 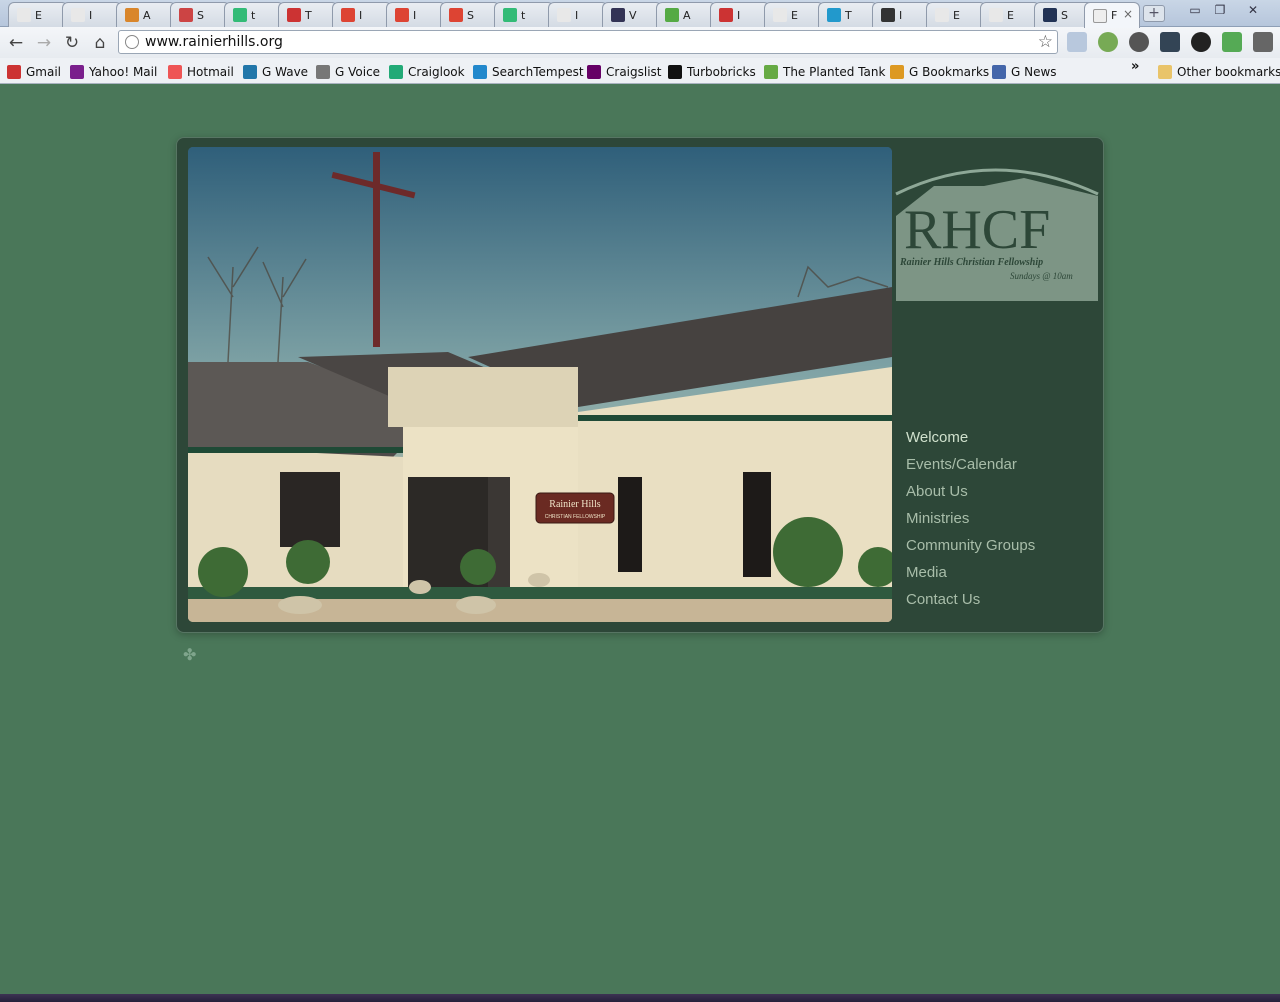 I want to click on google-icon, so click(x=510, y=15).